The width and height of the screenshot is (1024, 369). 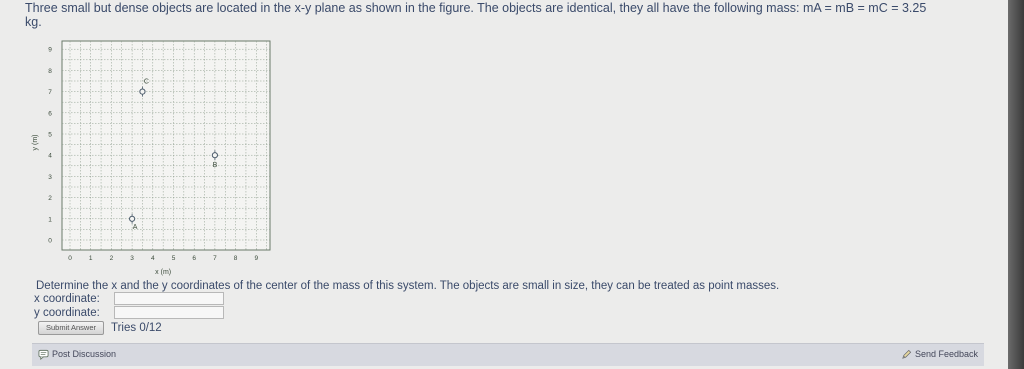 I want to click on x-tick-label: 4, so click(x=153, y=258).